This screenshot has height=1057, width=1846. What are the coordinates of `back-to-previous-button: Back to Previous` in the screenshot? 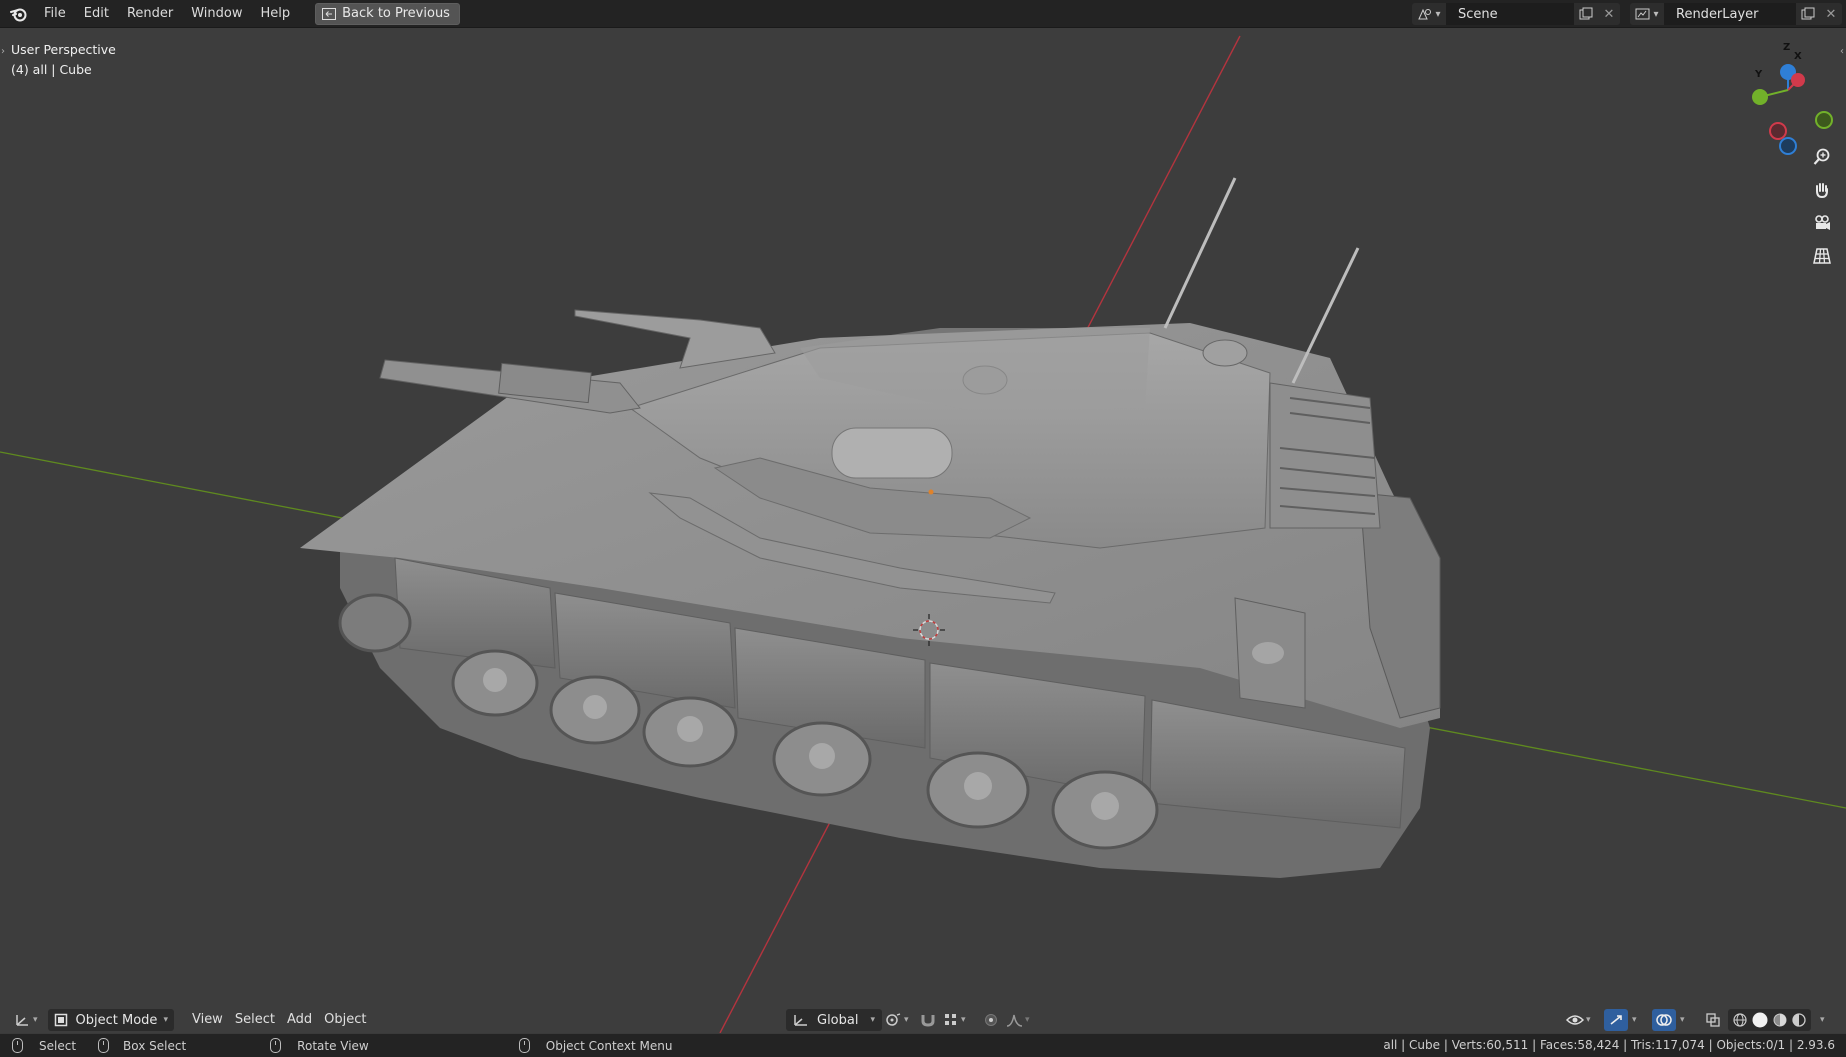 It's located at (387, 13).